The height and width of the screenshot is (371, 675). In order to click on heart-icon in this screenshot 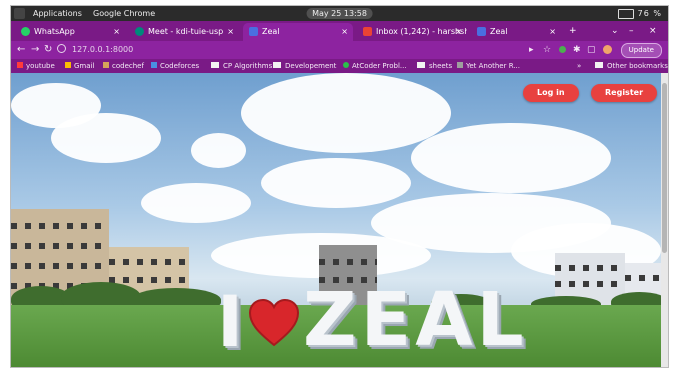, I will do `click(274, 322)`.